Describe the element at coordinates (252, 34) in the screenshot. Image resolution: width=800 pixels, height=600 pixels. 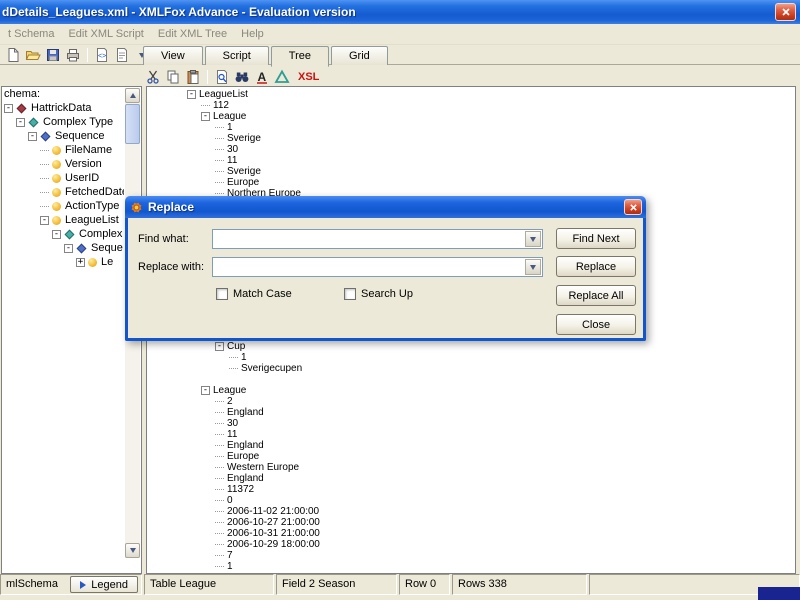
I see `menu-help: Help` at that location.